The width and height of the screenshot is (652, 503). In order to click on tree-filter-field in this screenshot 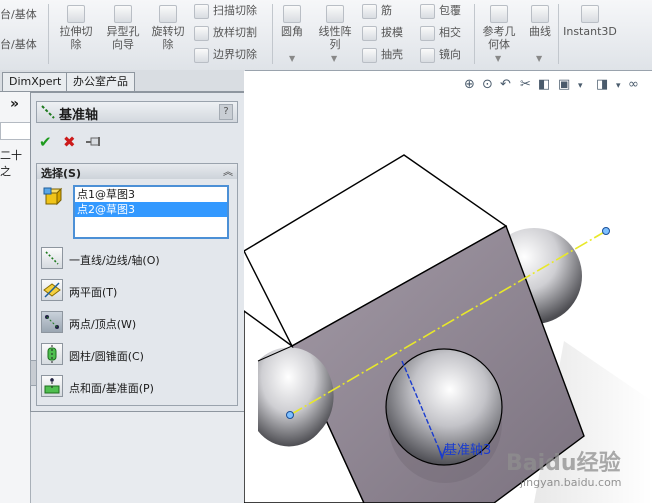, I will do `click(15, 131)`.